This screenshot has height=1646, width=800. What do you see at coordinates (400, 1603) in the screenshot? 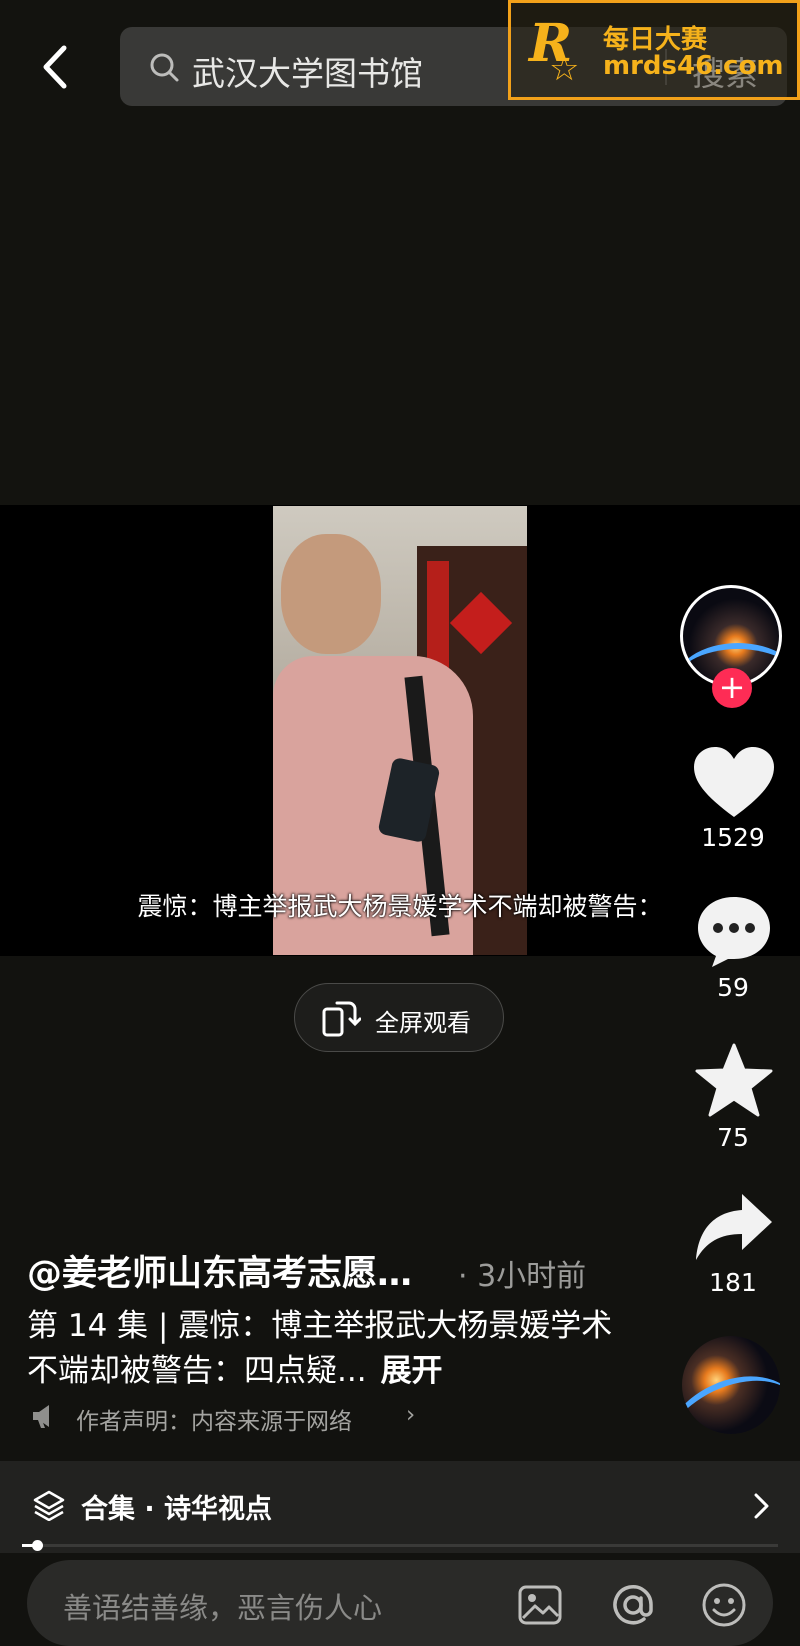
I see `comment-input-bar: 善语结善缘，恶言伤人心` at bounding box center [400, 1603].